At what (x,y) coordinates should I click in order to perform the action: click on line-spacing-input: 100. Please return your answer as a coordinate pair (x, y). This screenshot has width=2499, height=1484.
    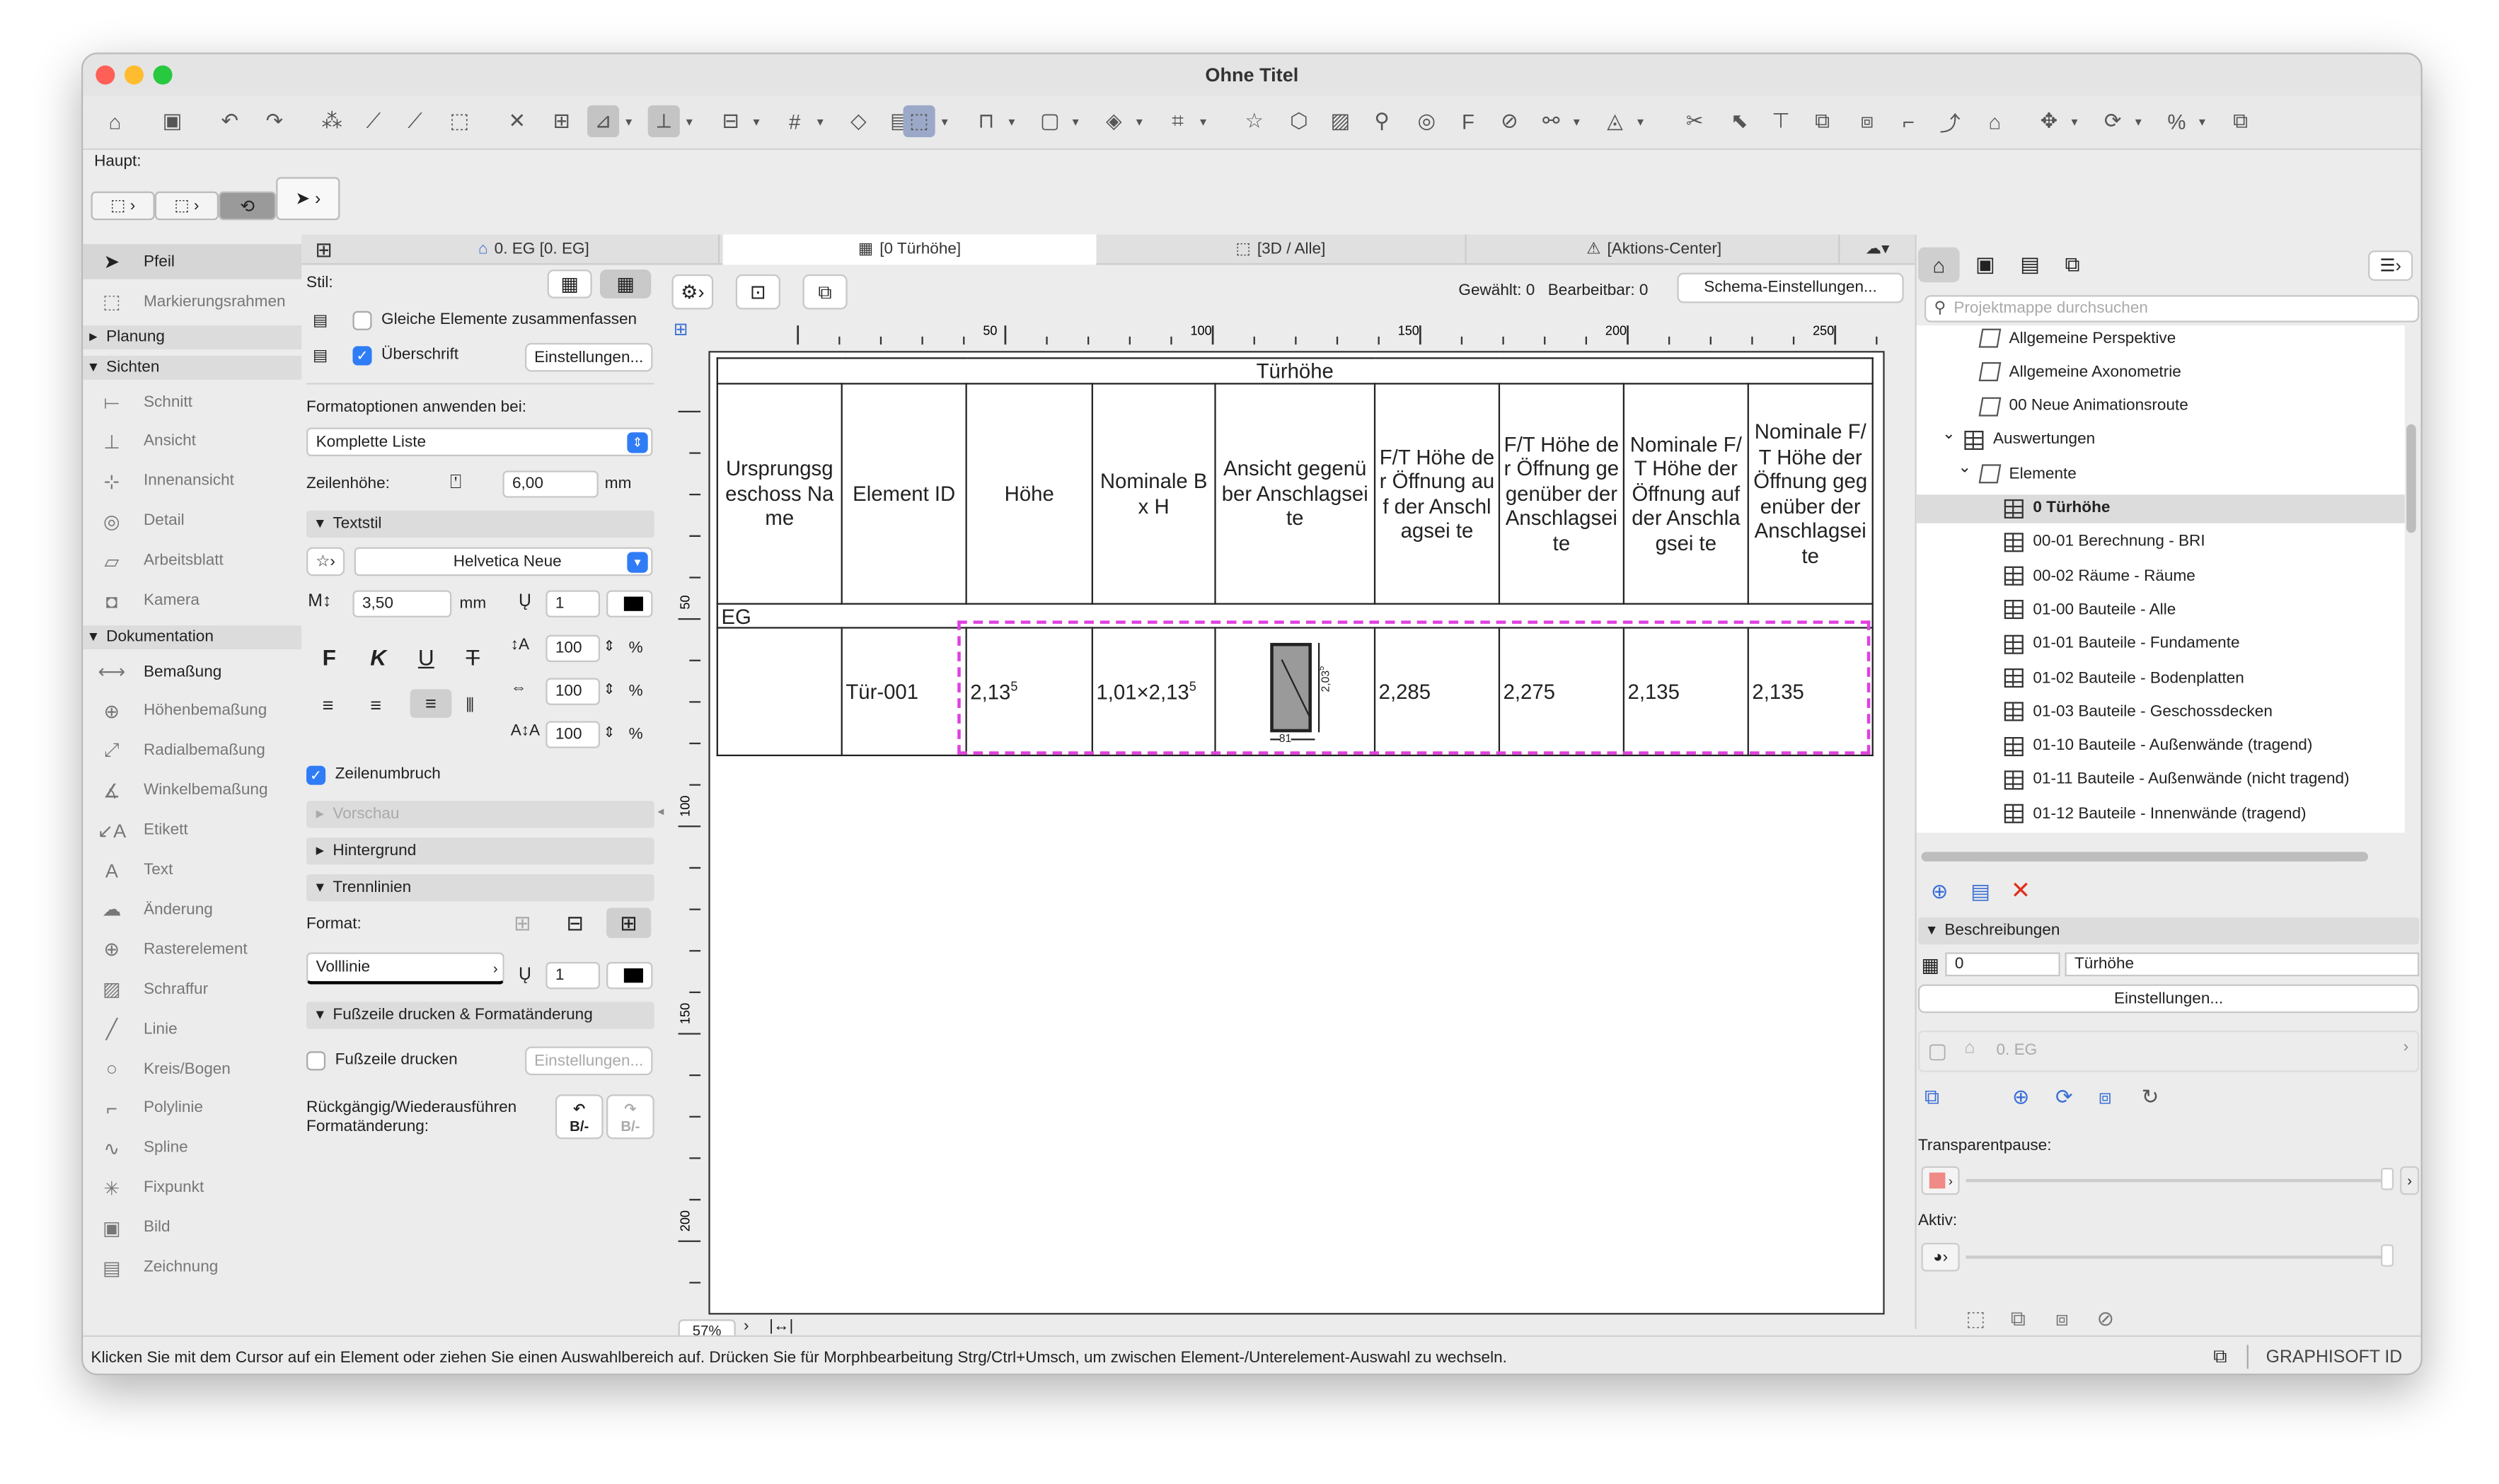
    Looking at the image, I should click on (573, 735).